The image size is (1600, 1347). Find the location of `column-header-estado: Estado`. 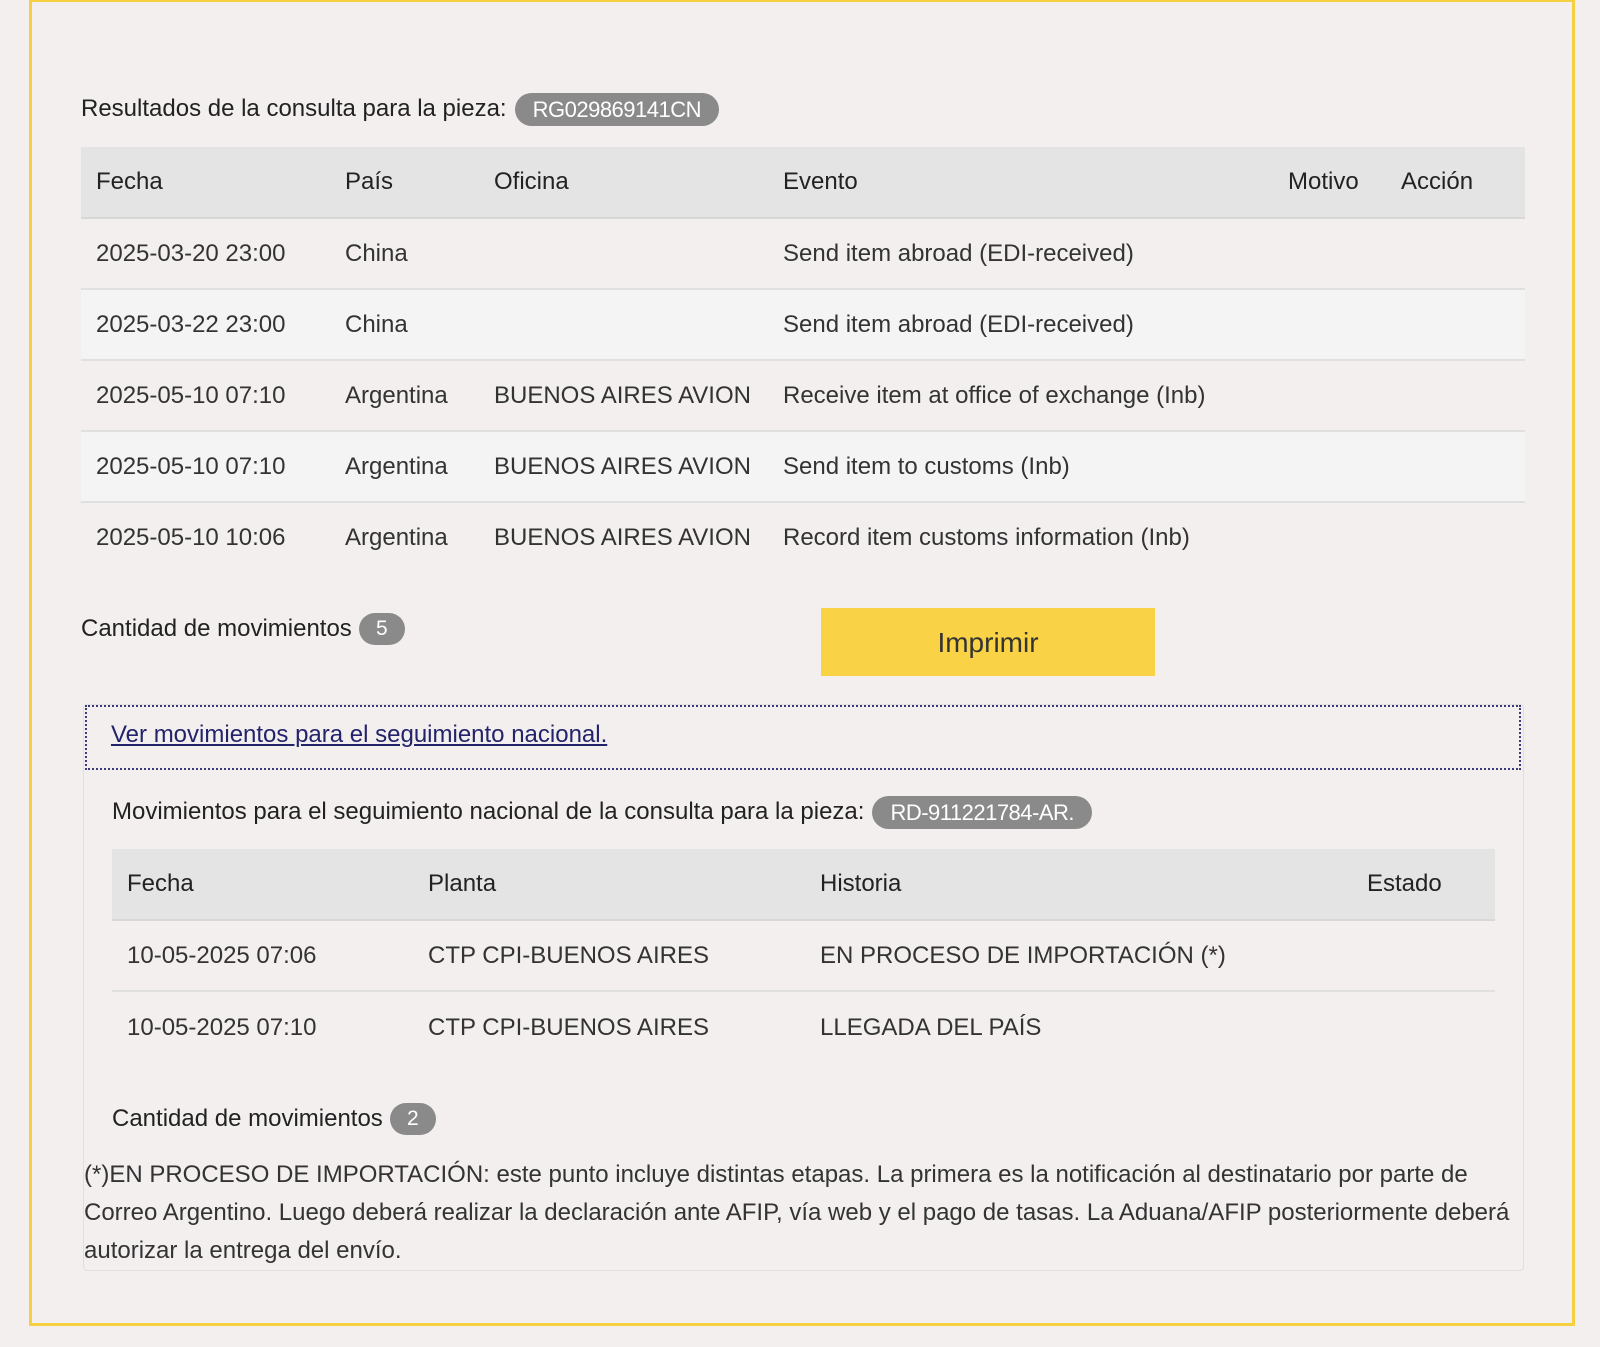

column-header-estado: Estado is located at coordinates (1423, 885).